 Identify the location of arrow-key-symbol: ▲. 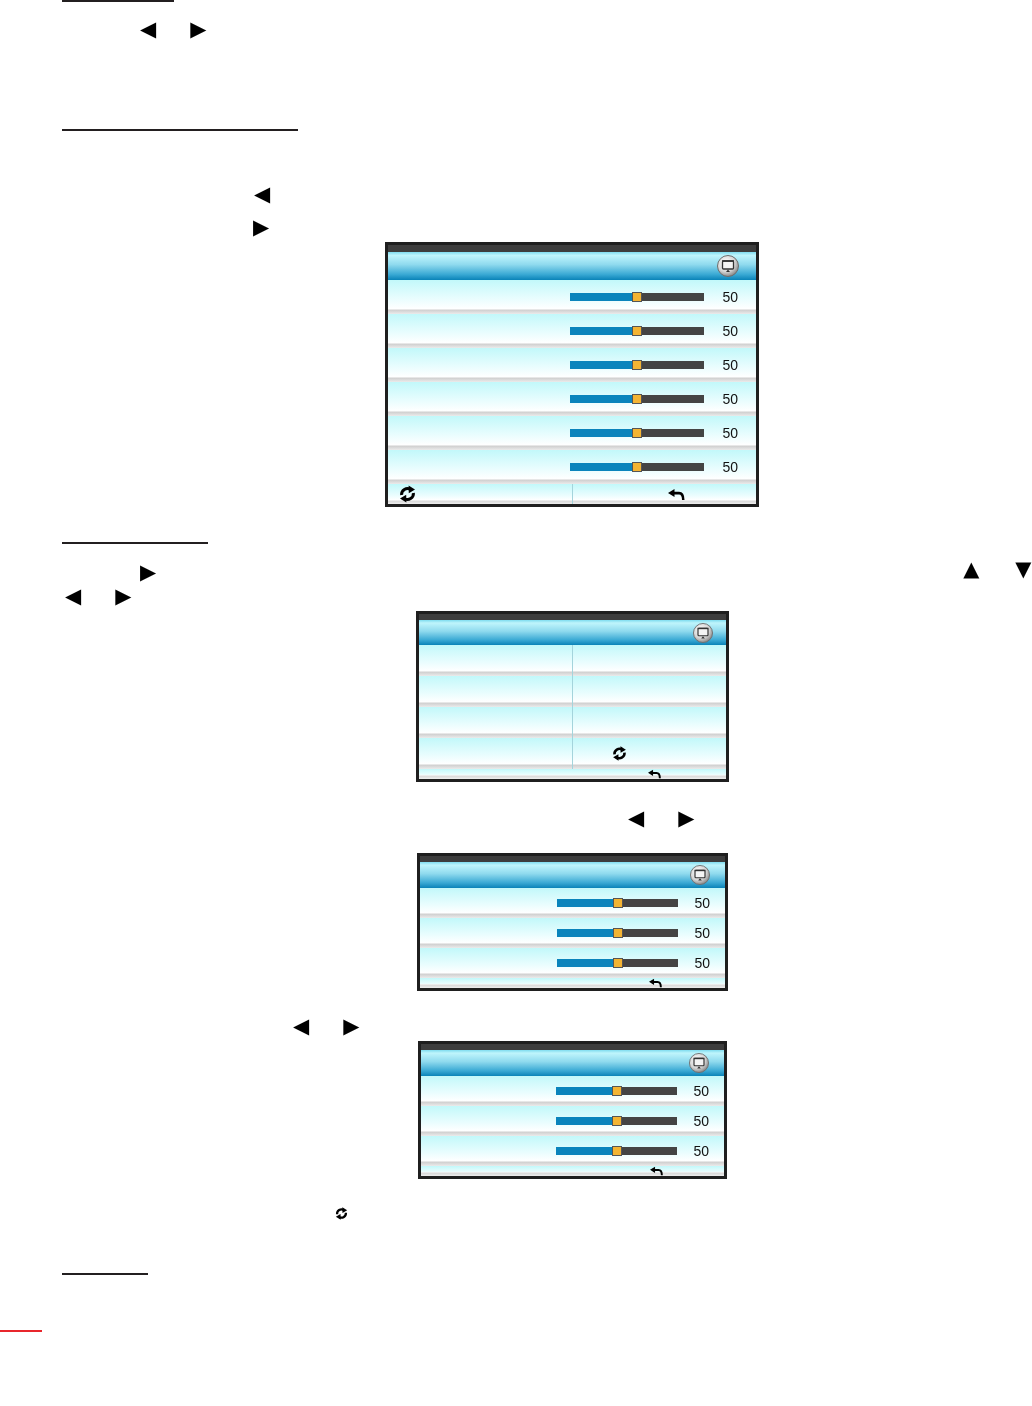
(971, 569).